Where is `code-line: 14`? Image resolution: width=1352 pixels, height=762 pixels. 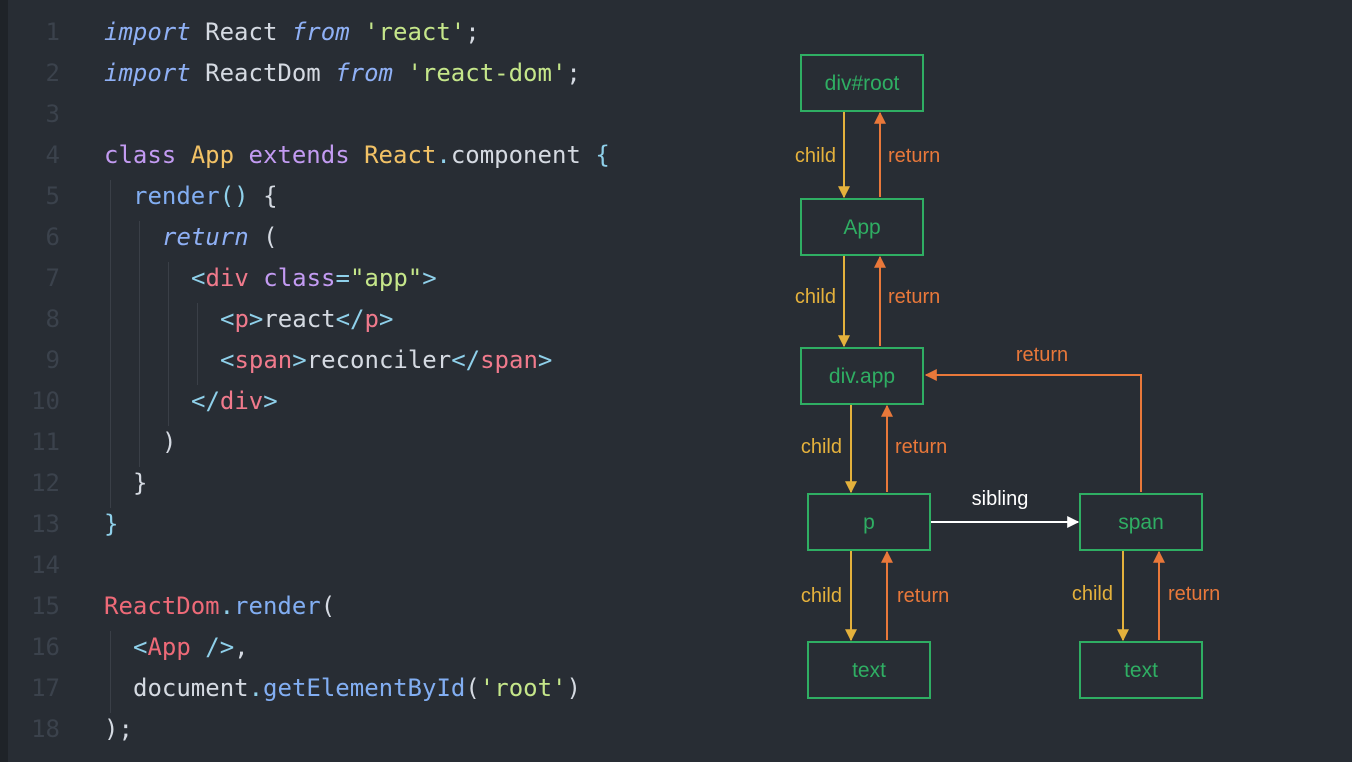
code-line: 14 is located at coordinates (358, 565).